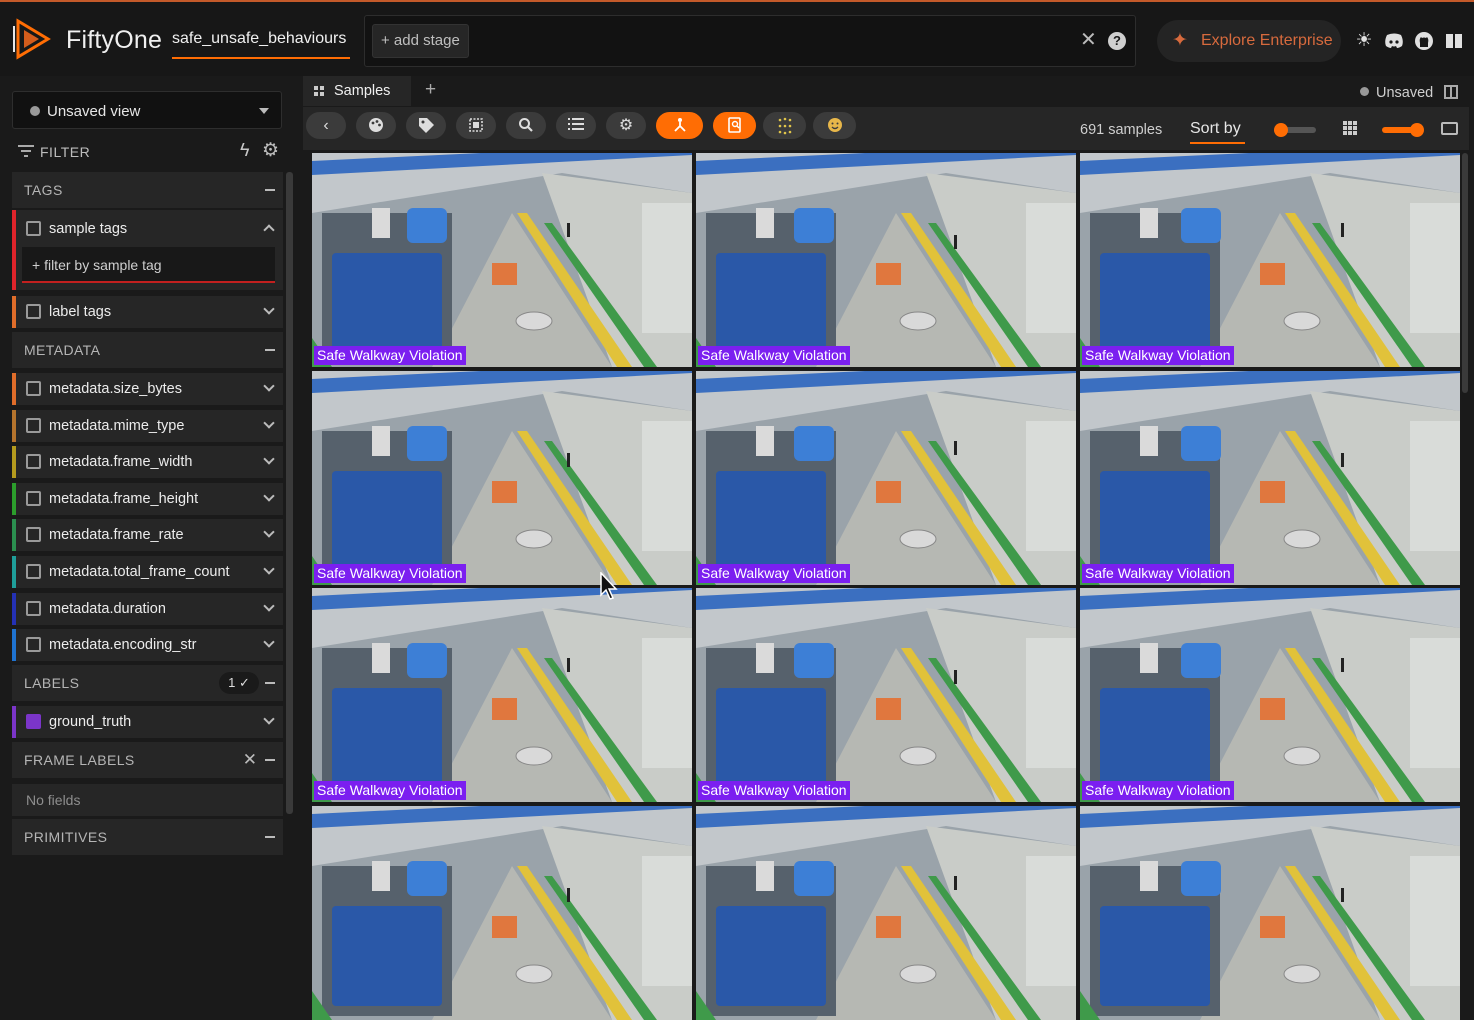 The height and width of the screenshot is (1020, 1474). Describe the element at coordinates (326, 125) in the screenshot. I see `back-button: ‹` at that location.